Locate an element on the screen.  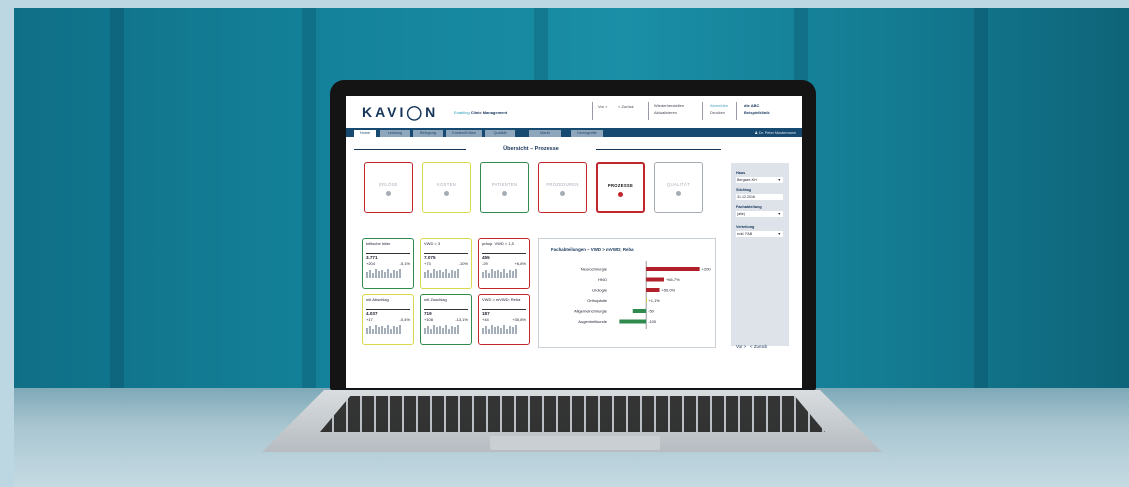
chart-category-label: Augenheilkunde is located at coordinates (592, 321).